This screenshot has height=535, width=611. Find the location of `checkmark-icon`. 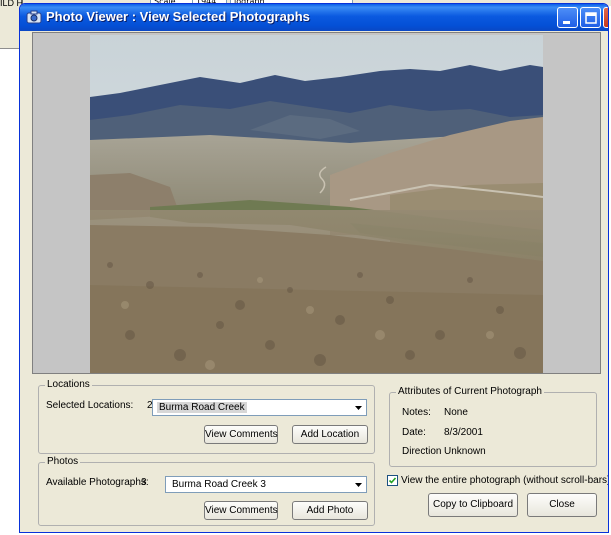

checkmark-icon is located at coordinates (392, 480).